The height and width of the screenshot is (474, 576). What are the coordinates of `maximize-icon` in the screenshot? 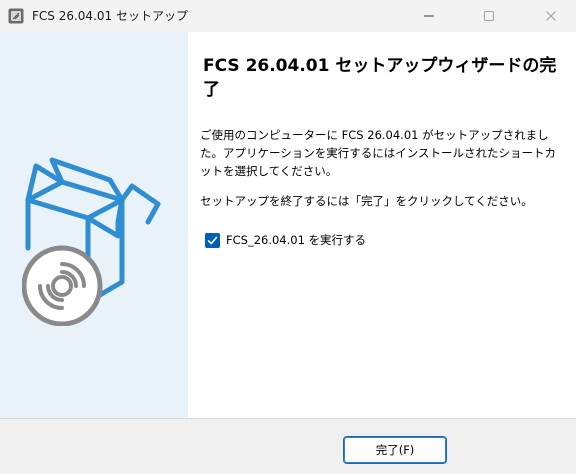 It's located at (489, 16).